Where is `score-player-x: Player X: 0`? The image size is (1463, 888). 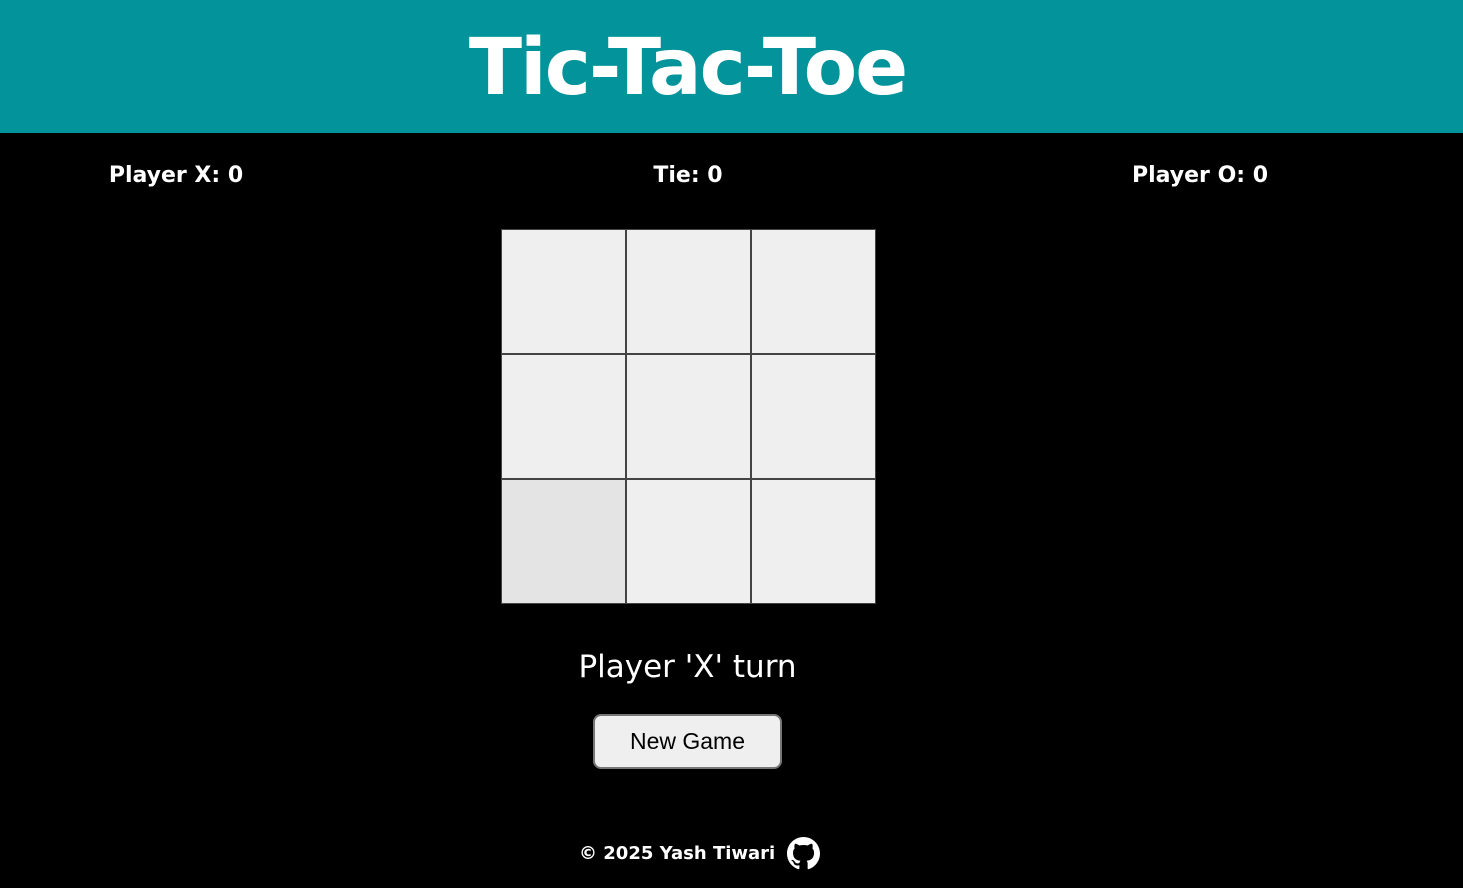 score-player-x: Player X: 0 is located at coordinates (176, 175).